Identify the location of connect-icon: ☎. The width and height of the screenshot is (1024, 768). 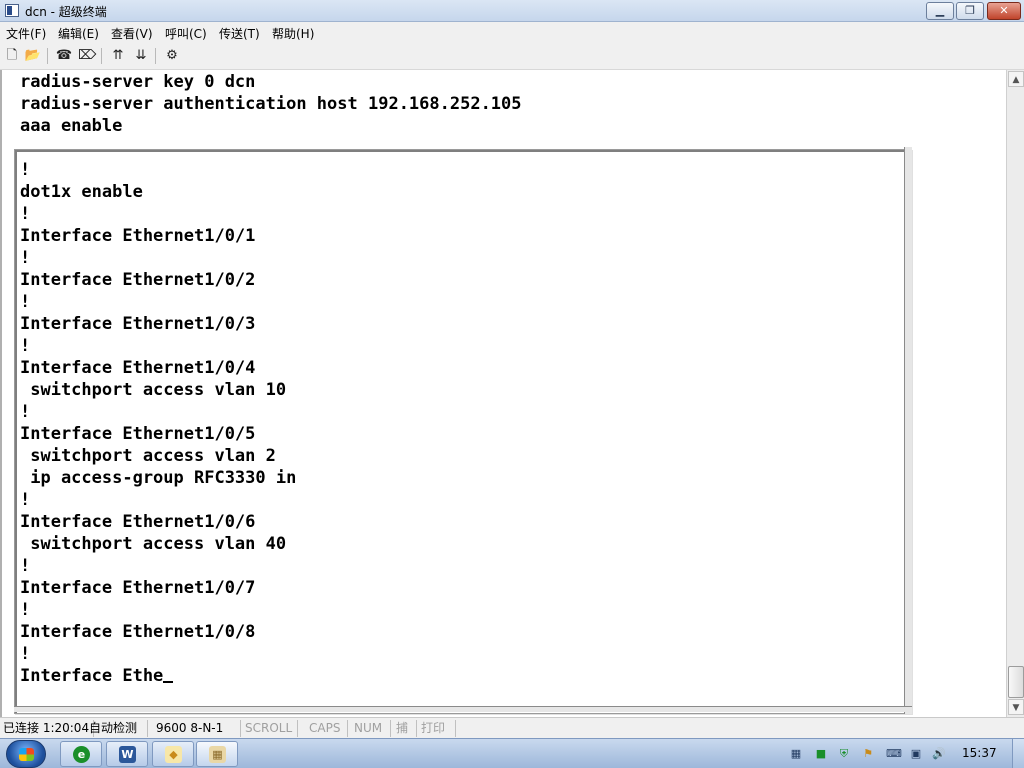
(64, 56).